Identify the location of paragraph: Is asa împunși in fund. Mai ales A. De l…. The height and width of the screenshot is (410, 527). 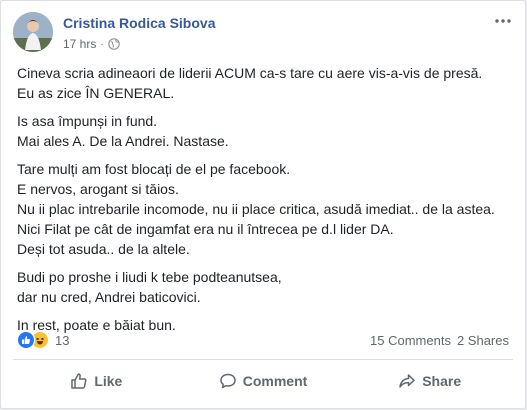
(265, 131).